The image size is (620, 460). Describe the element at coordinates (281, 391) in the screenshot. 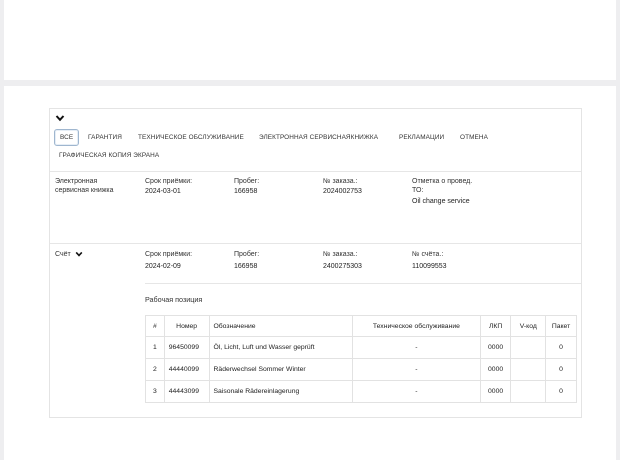

I see `row-designation: Saisonale Rädereinlagerung` at that location.